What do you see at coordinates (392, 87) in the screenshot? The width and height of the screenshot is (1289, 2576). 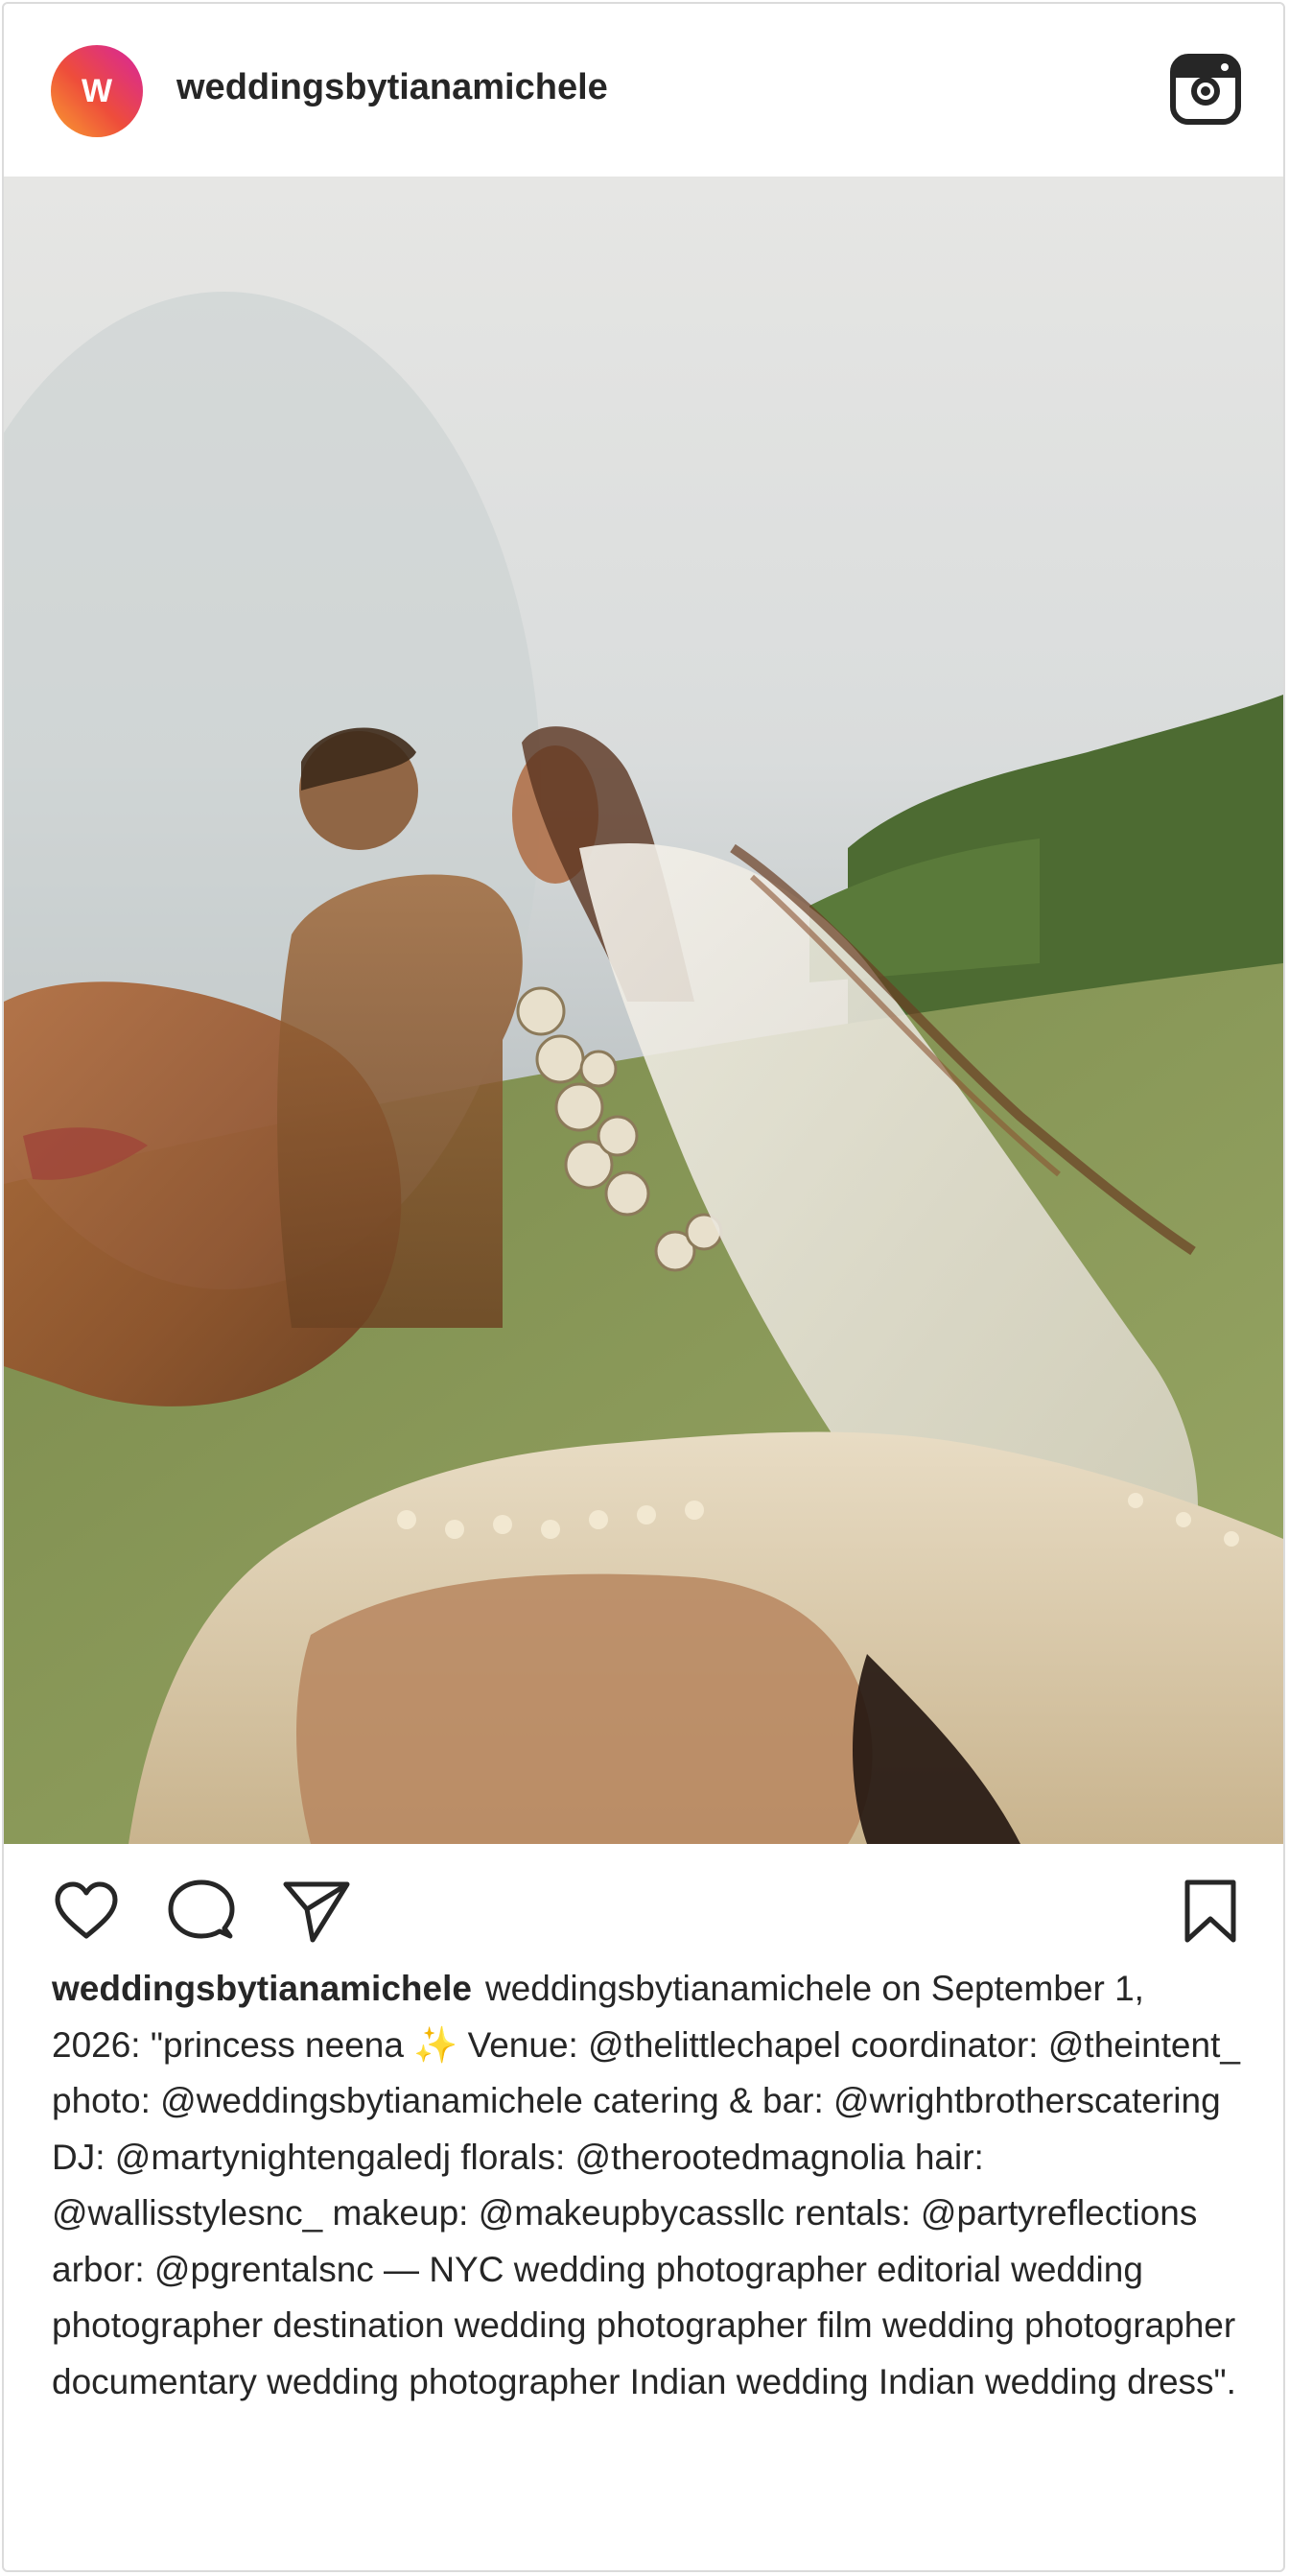 I see `post-username: weddingsbytianamichele` at bounding box center [392, 87].